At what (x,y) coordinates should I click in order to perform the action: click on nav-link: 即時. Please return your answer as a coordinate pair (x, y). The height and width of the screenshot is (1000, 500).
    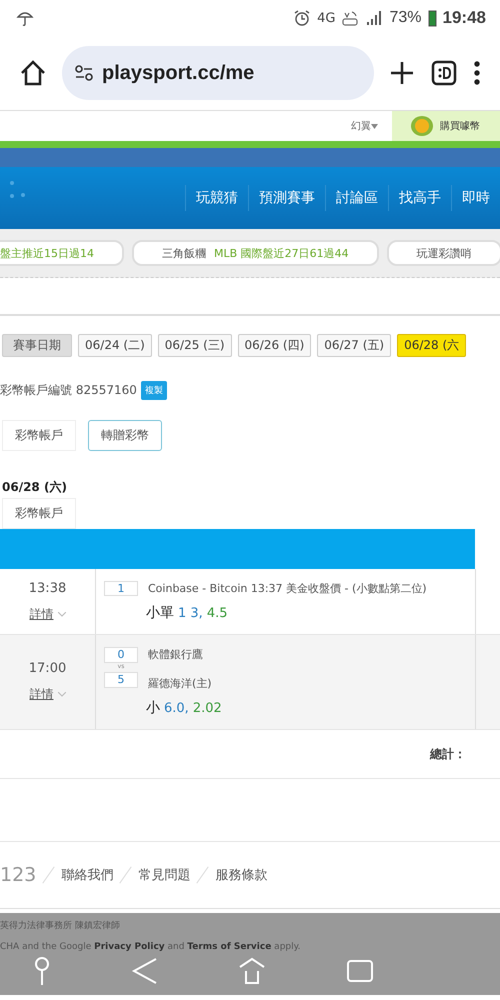
    Looking at the image, I should click on (475, 198).